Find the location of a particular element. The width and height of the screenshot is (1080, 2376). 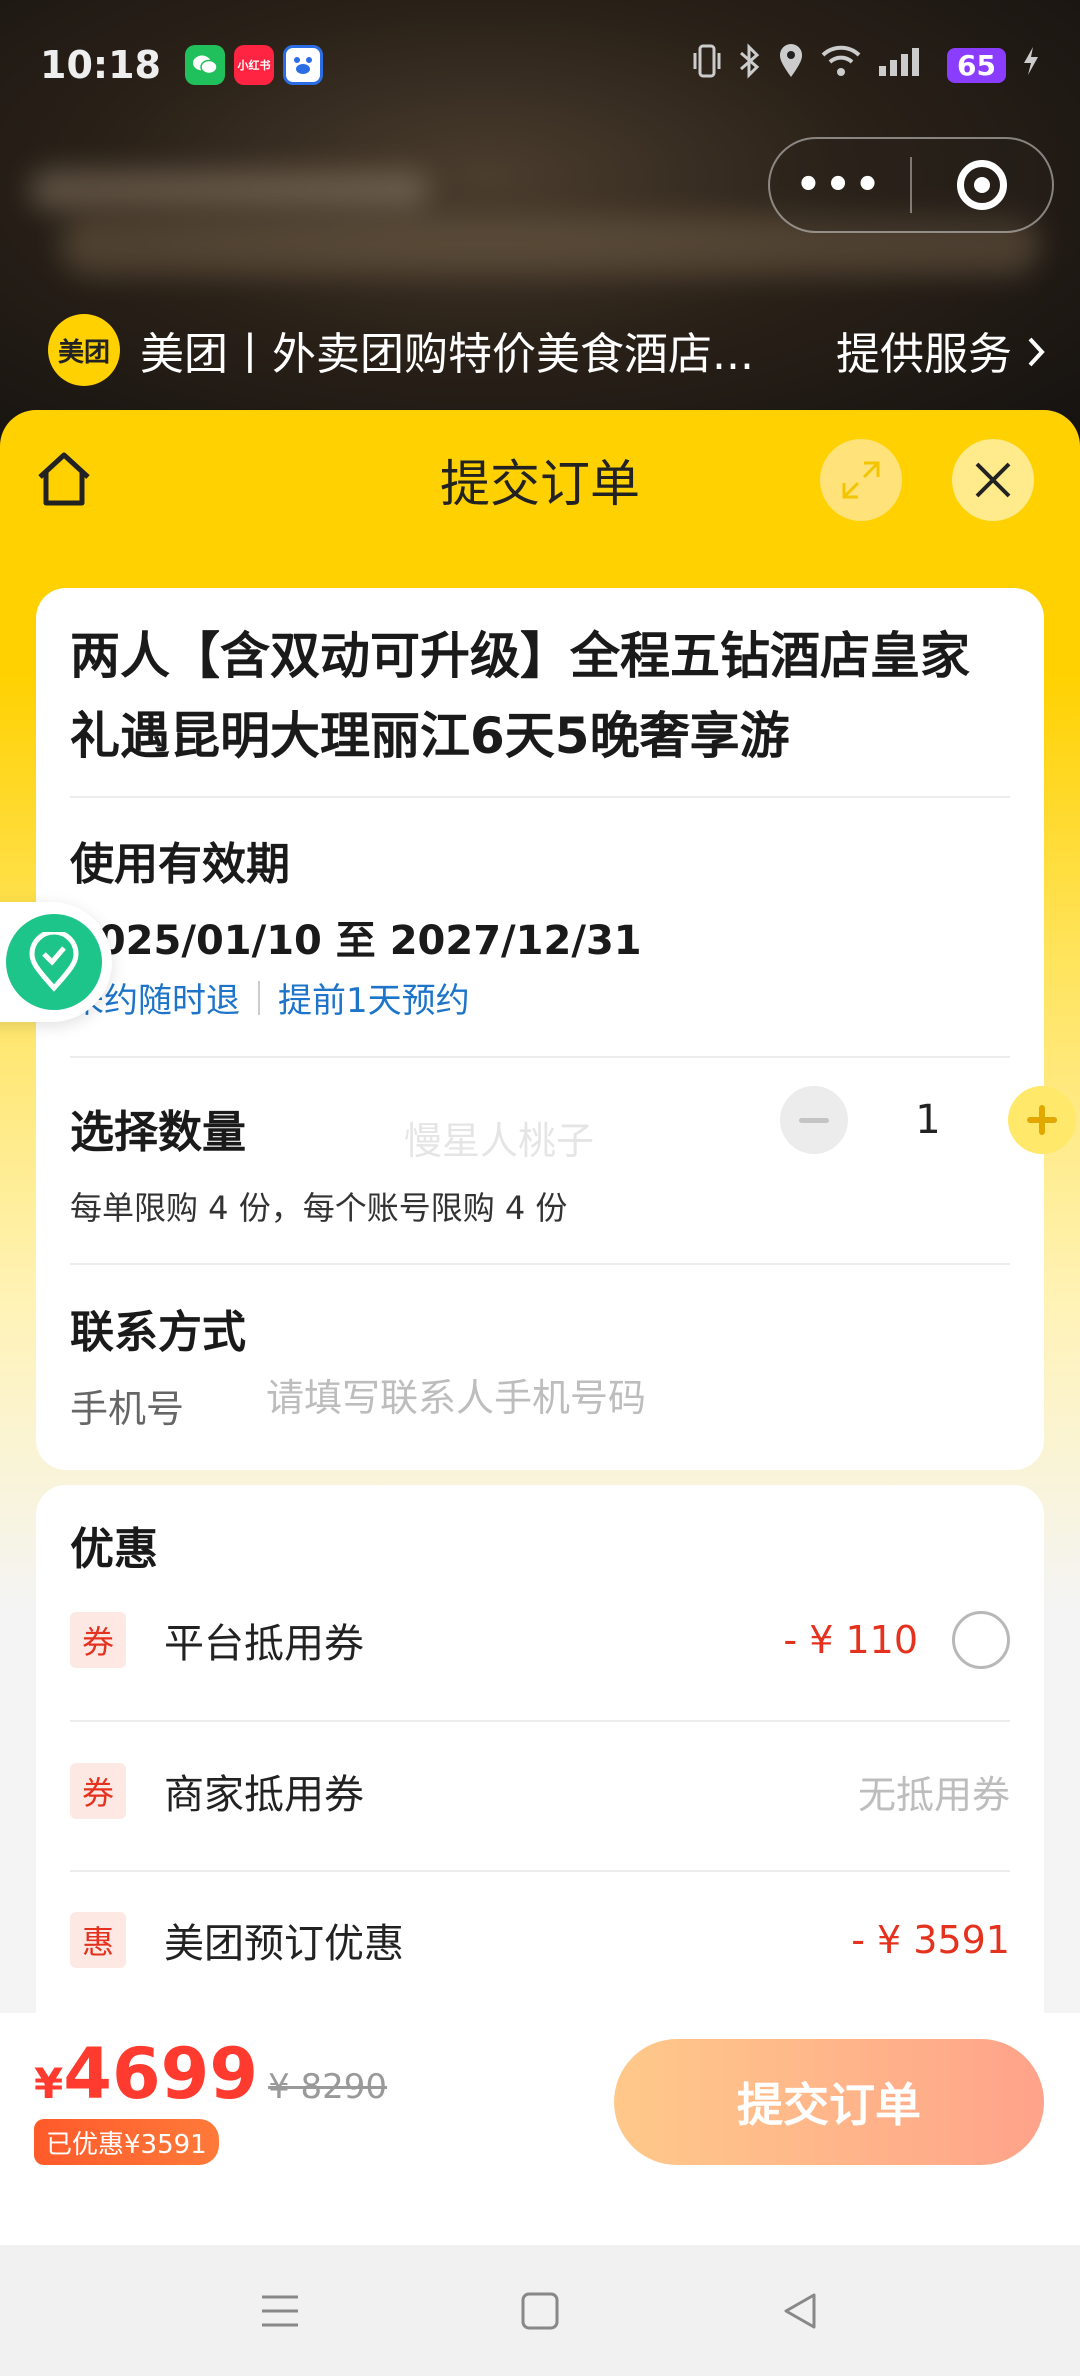

page-title: 提交订单 is located at coordinates (540, 484).